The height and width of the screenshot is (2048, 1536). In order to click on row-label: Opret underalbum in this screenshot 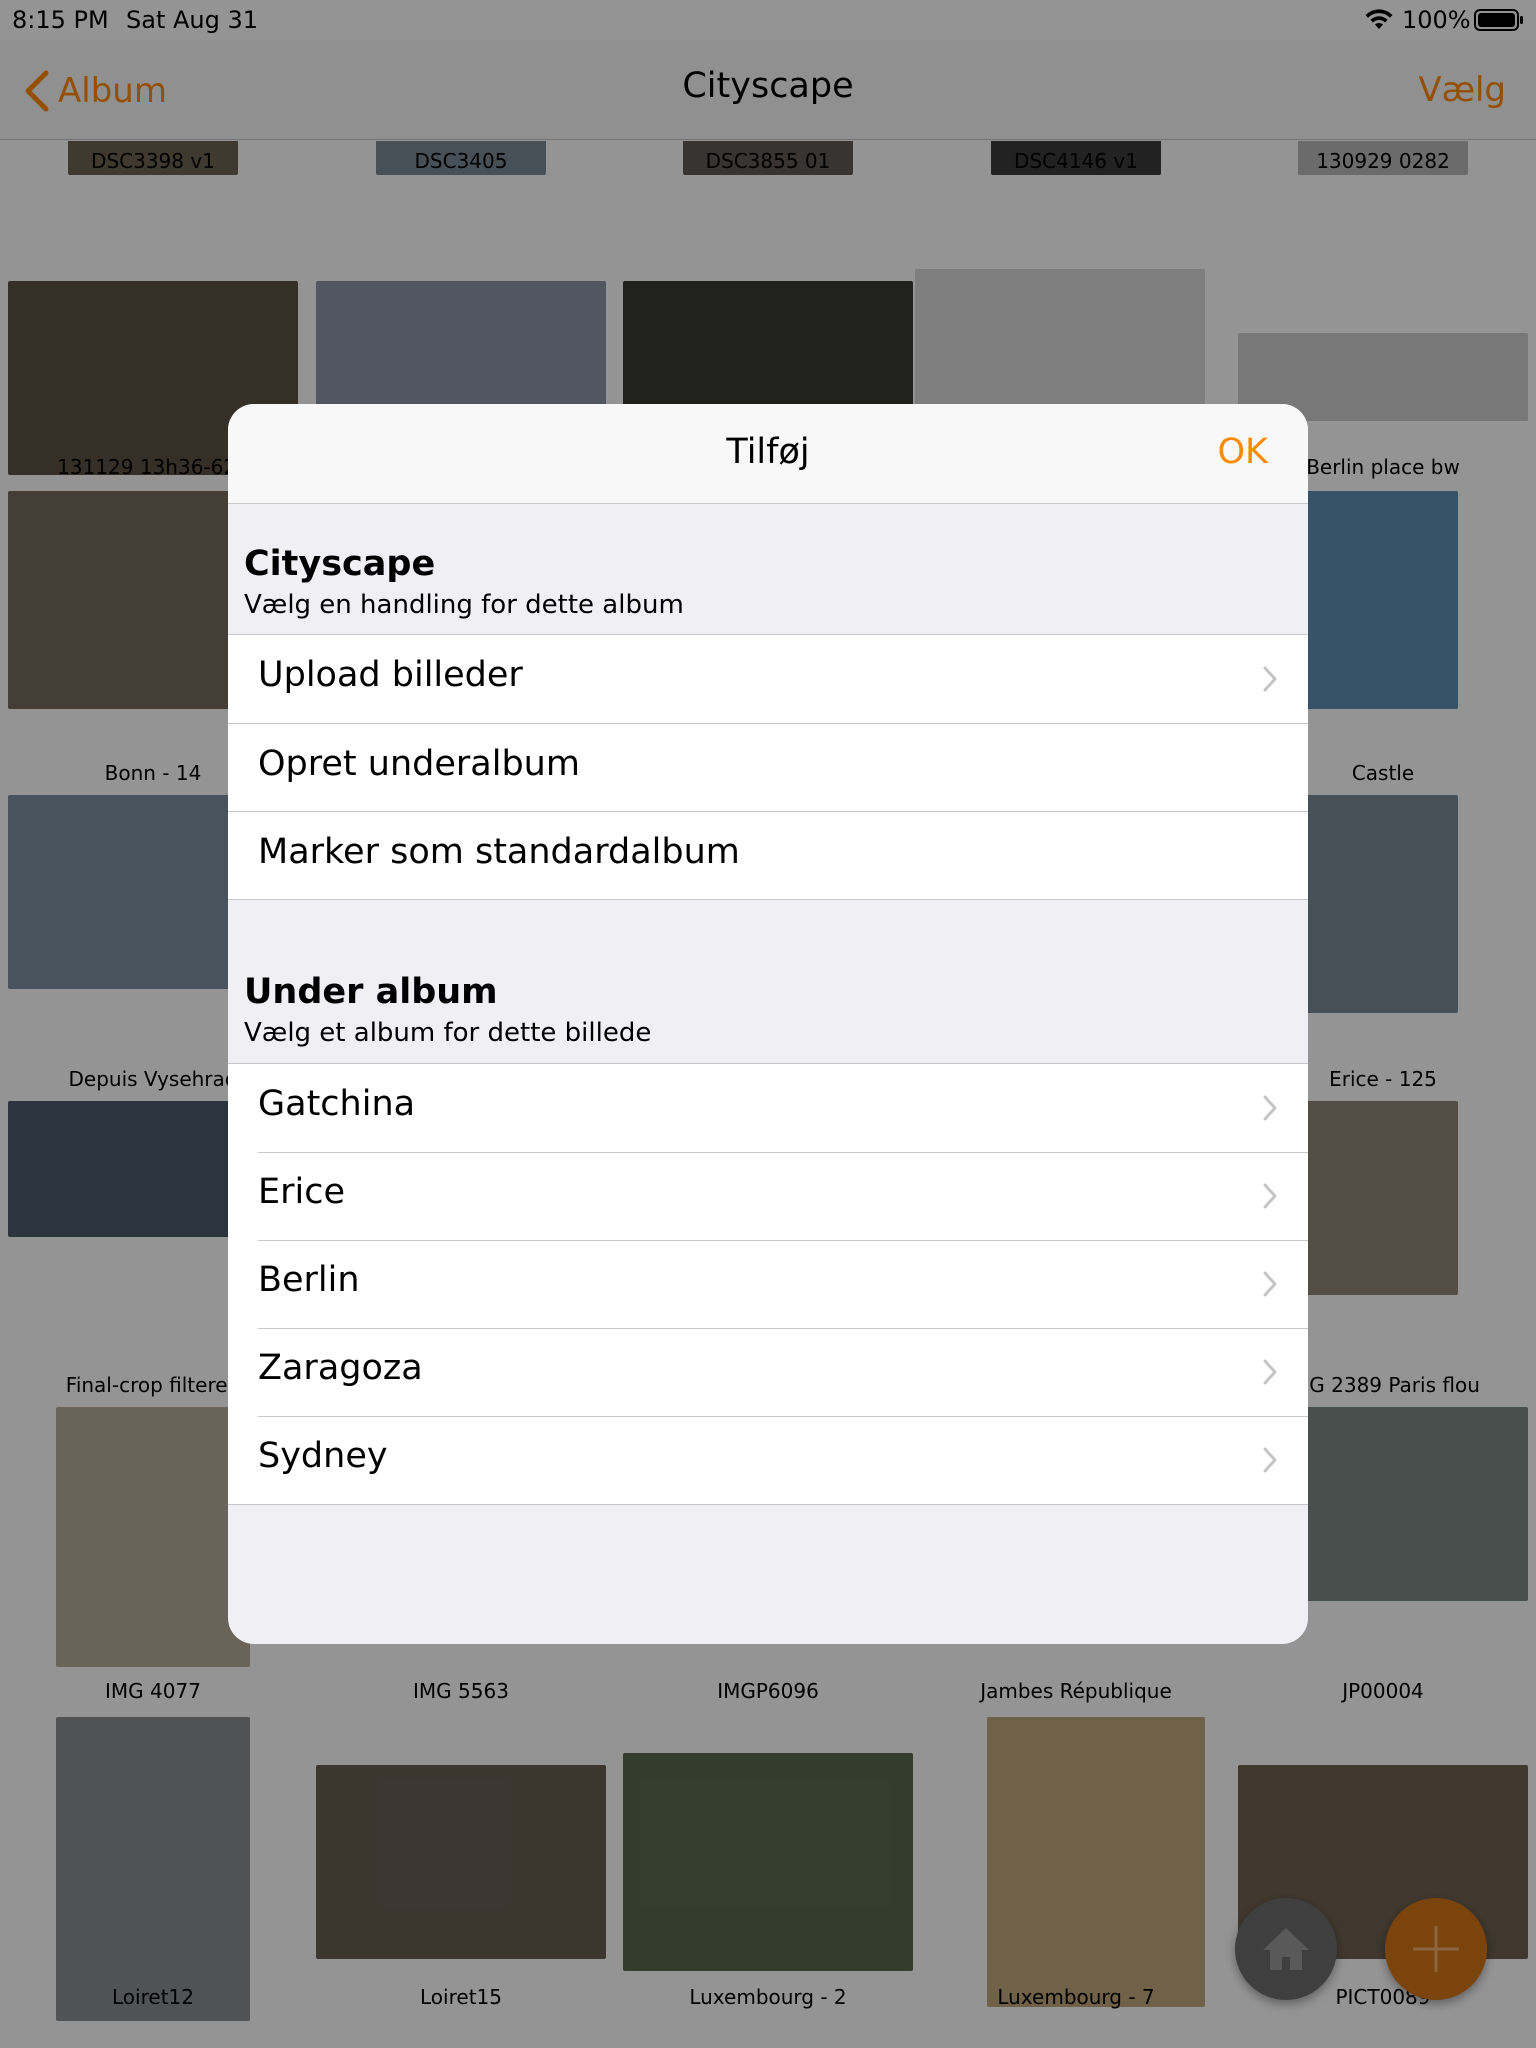, I will do `click(419, 764)`.